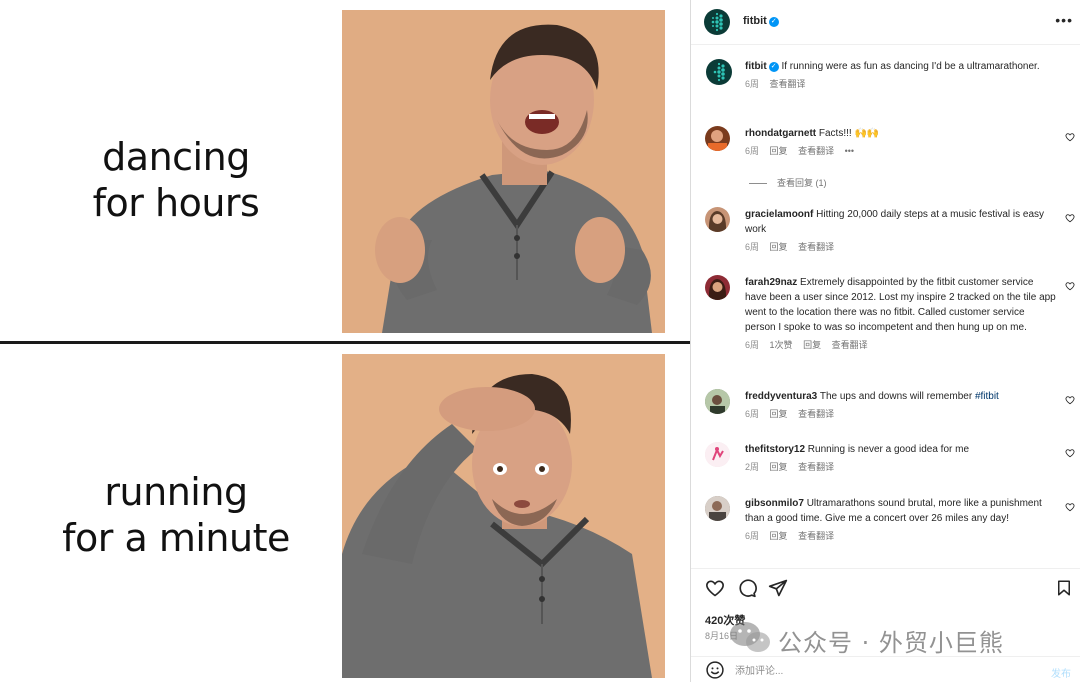  Describe the element at coordinates (780, 133) in the screenshot. I see `comment-username: rhondatgarnett` at that location.